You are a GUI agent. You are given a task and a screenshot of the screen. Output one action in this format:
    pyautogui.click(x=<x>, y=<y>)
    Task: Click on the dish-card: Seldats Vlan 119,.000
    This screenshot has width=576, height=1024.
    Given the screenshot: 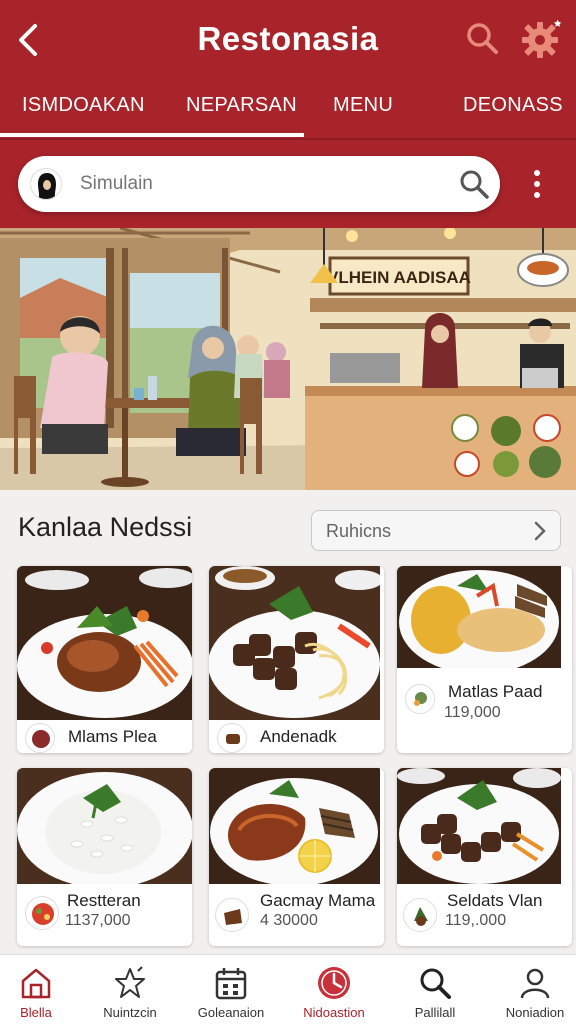 What is the action you would take?
    pyautogui.click(x=484, y=857)
    